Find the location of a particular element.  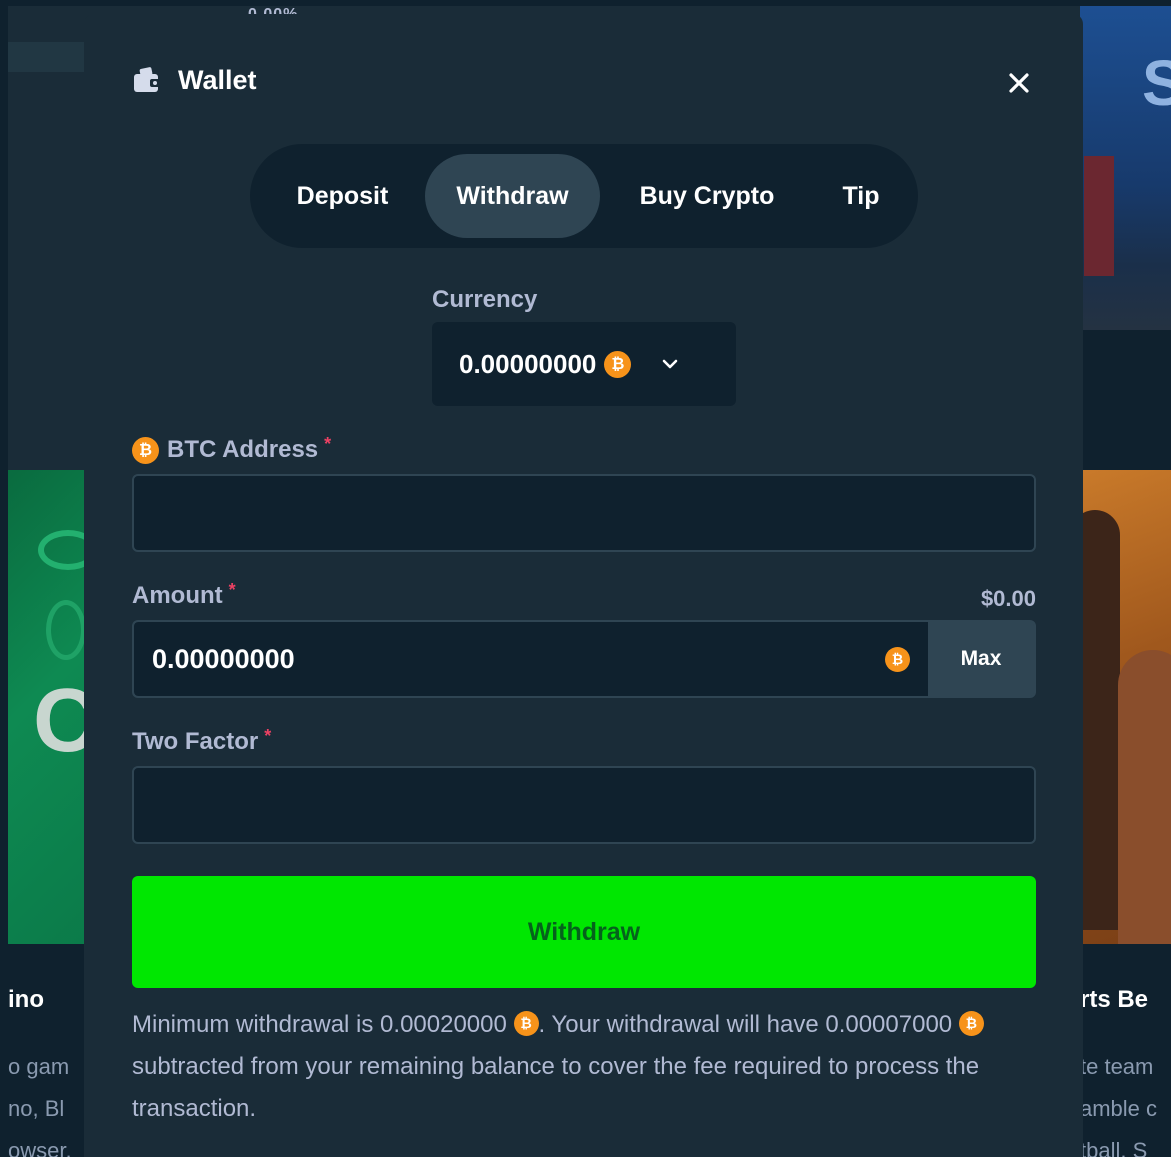

amount-label: Amount * is located at coordinates (184, 594).